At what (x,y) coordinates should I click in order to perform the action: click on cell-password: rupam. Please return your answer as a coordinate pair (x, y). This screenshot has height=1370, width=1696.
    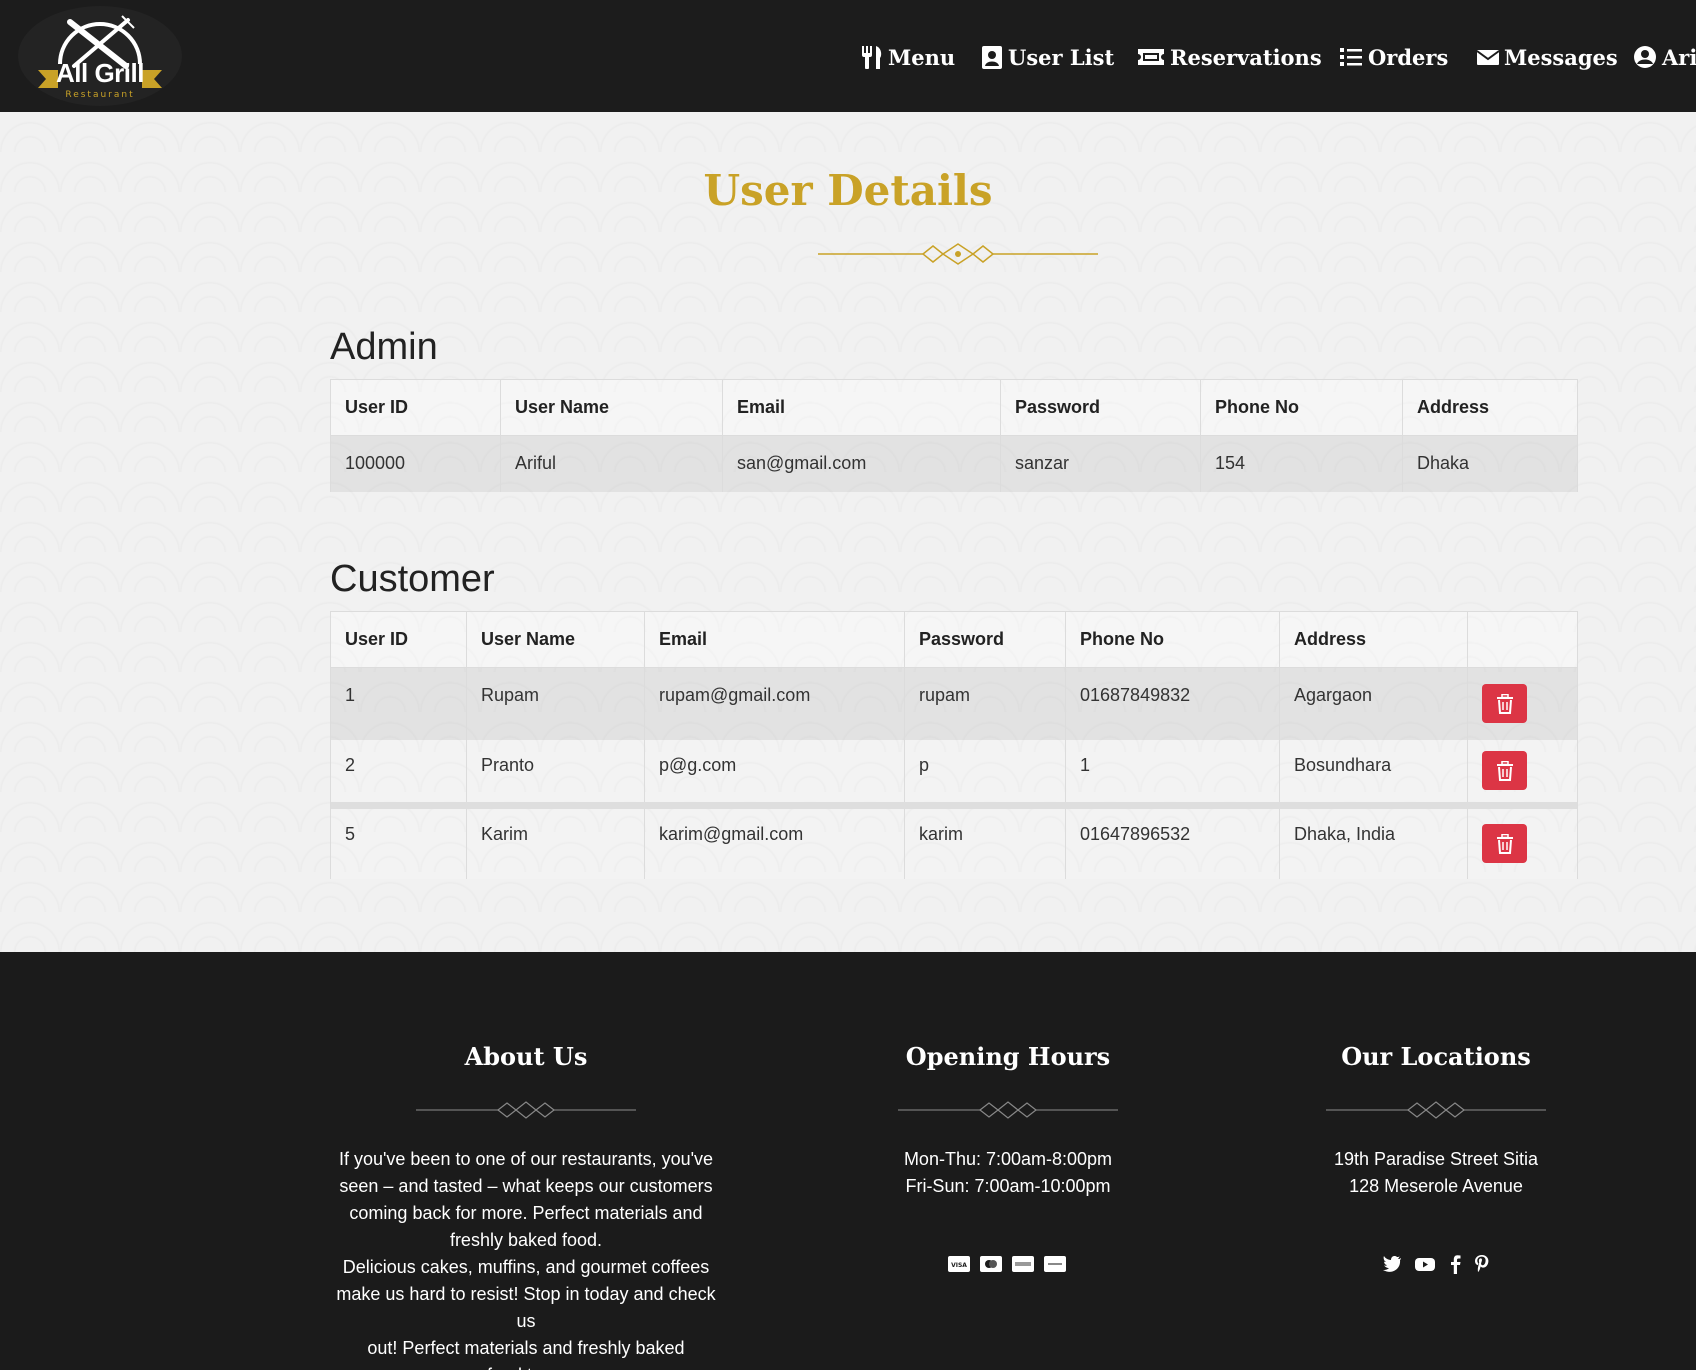
    Looking at the image, I should click on (985, 703).